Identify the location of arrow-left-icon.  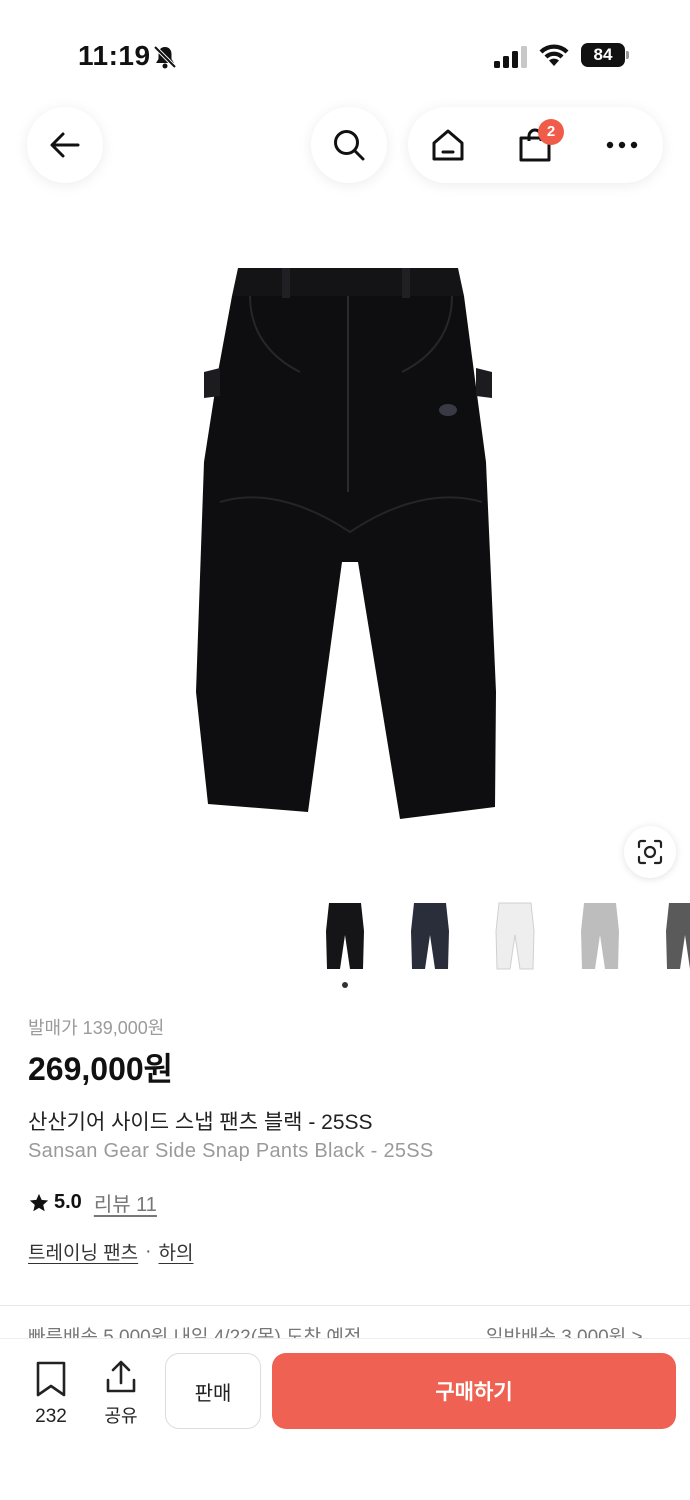
(65, 145).